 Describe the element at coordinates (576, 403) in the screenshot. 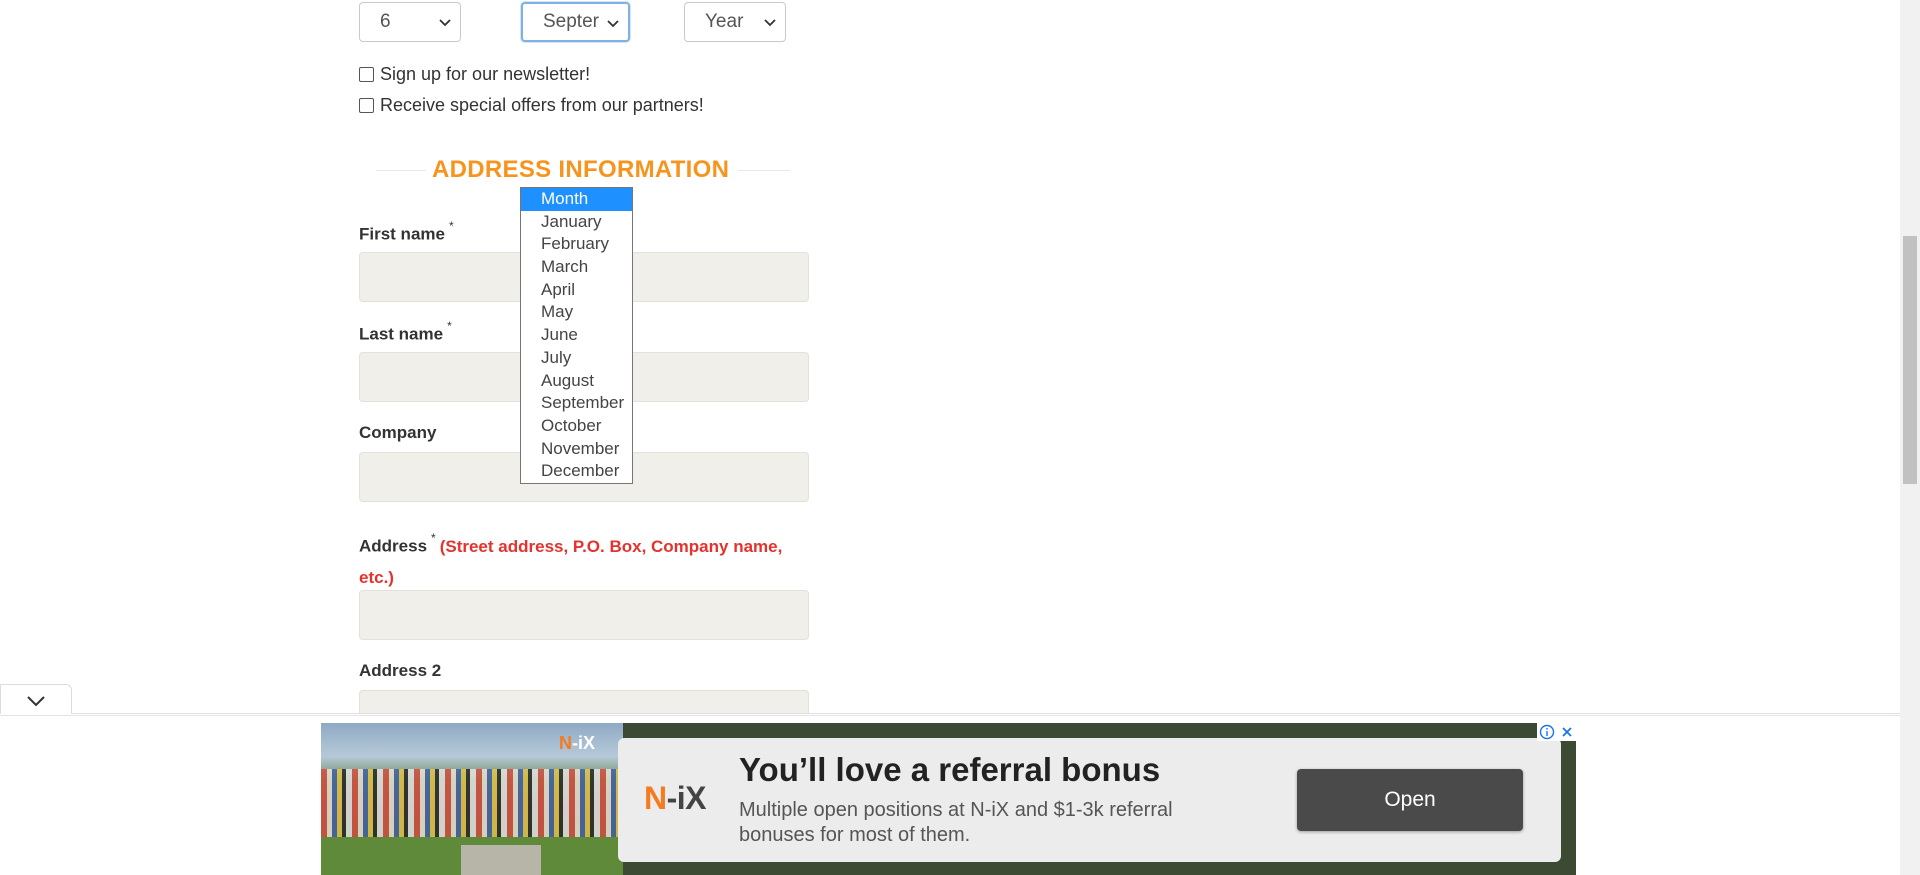

I see `month-option: September` at that location.